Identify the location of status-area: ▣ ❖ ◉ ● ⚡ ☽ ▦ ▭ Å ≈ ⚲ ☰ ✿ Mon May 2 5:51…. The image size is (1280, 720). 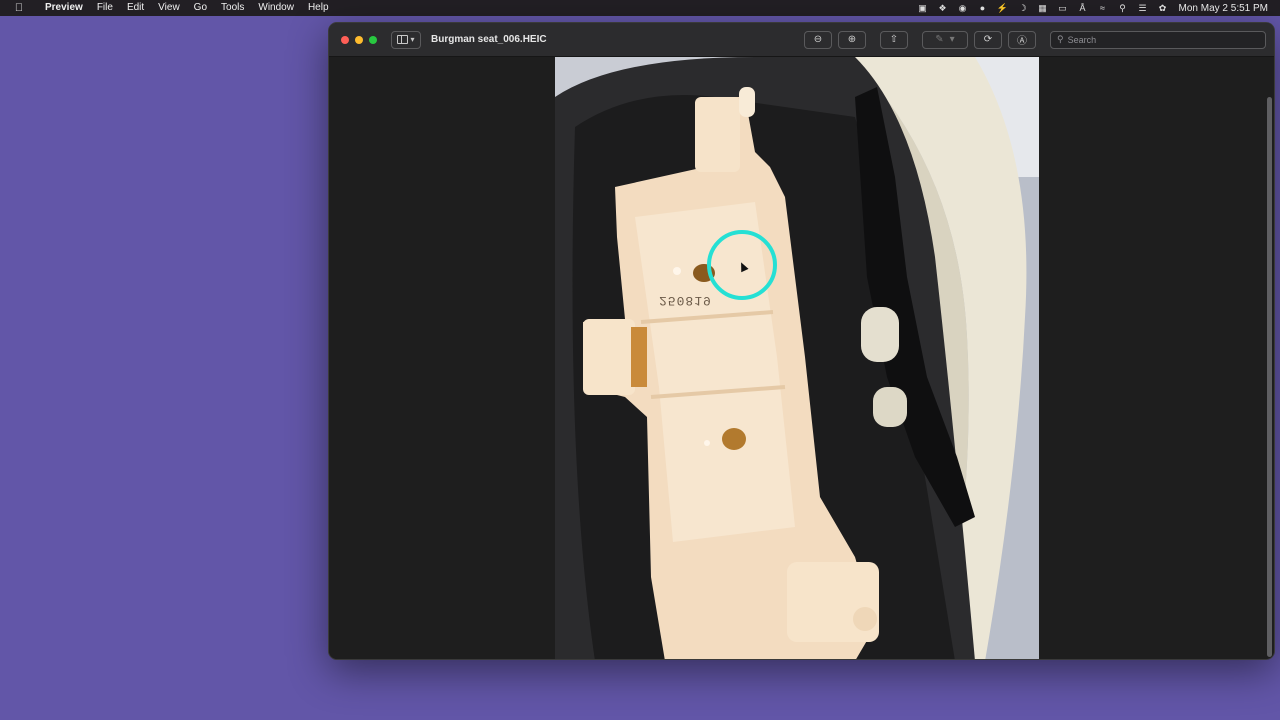
(1096, 8).